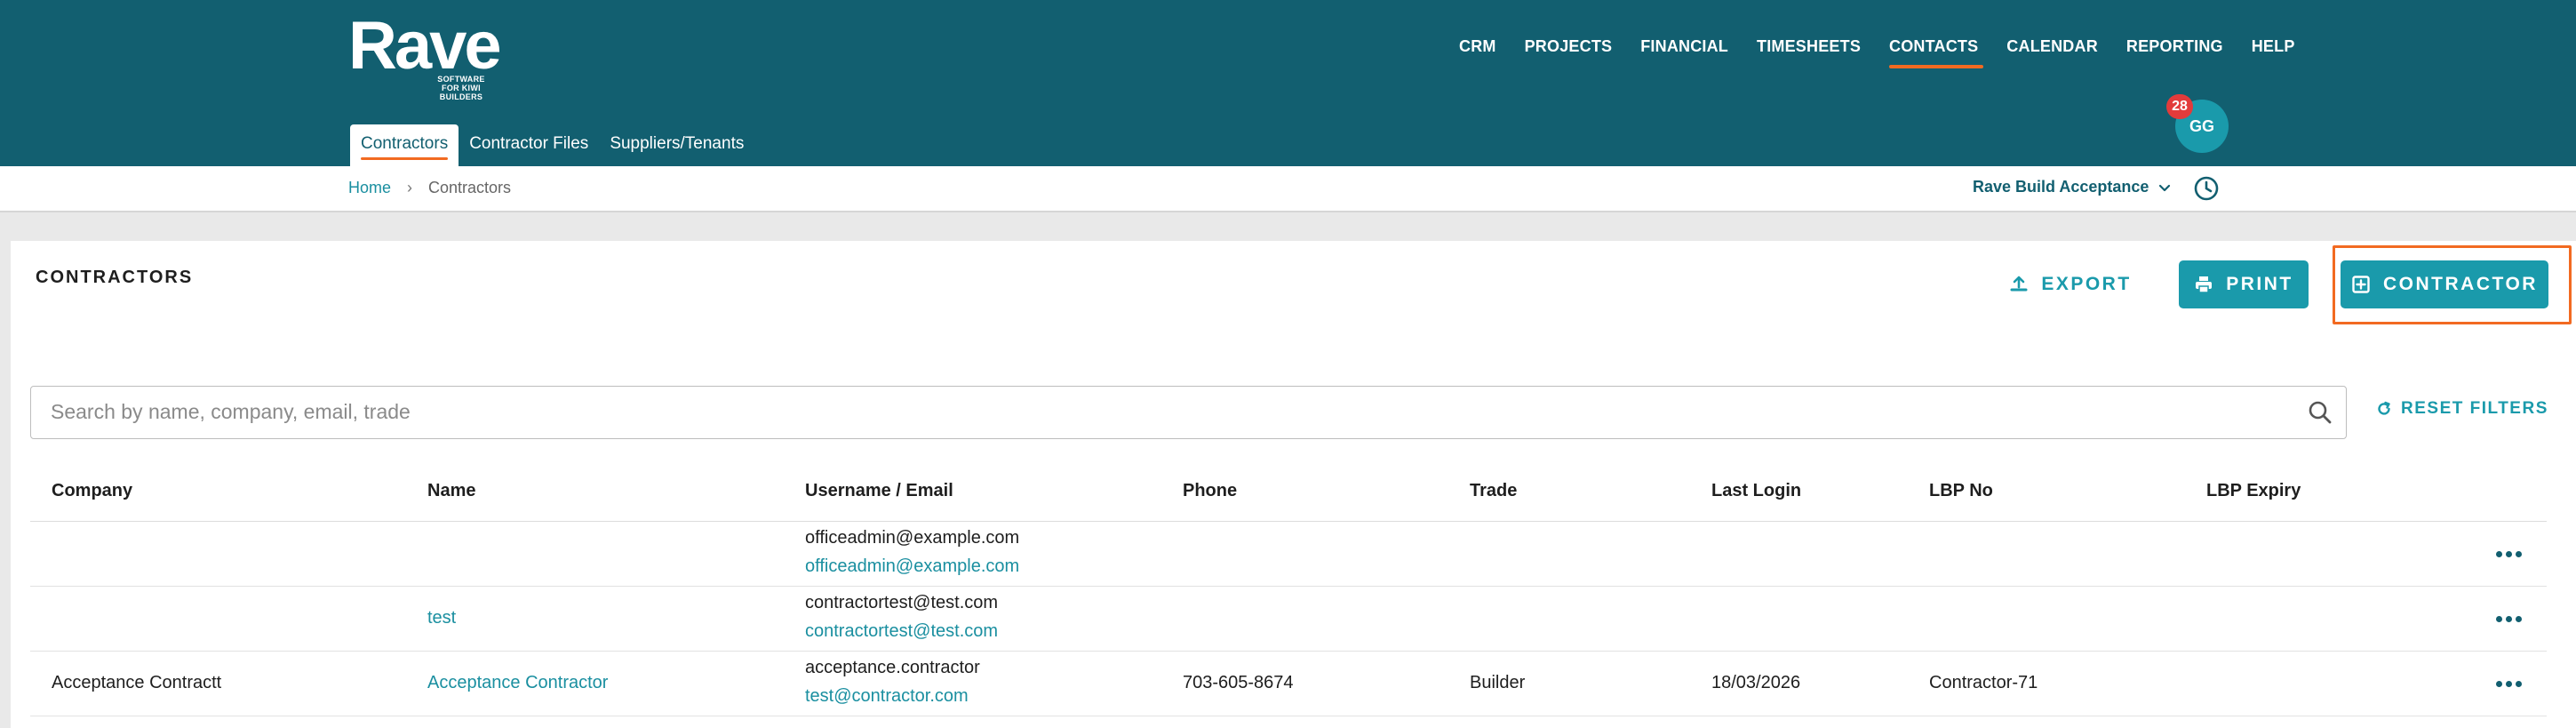 The width and height of the screenshot is (2576, 728). Describe the element at coordinates (1288, 189) in the screenshot. I see `breadcrumb-bar: Home › Contractors Rave Build Acceptance` at that location.